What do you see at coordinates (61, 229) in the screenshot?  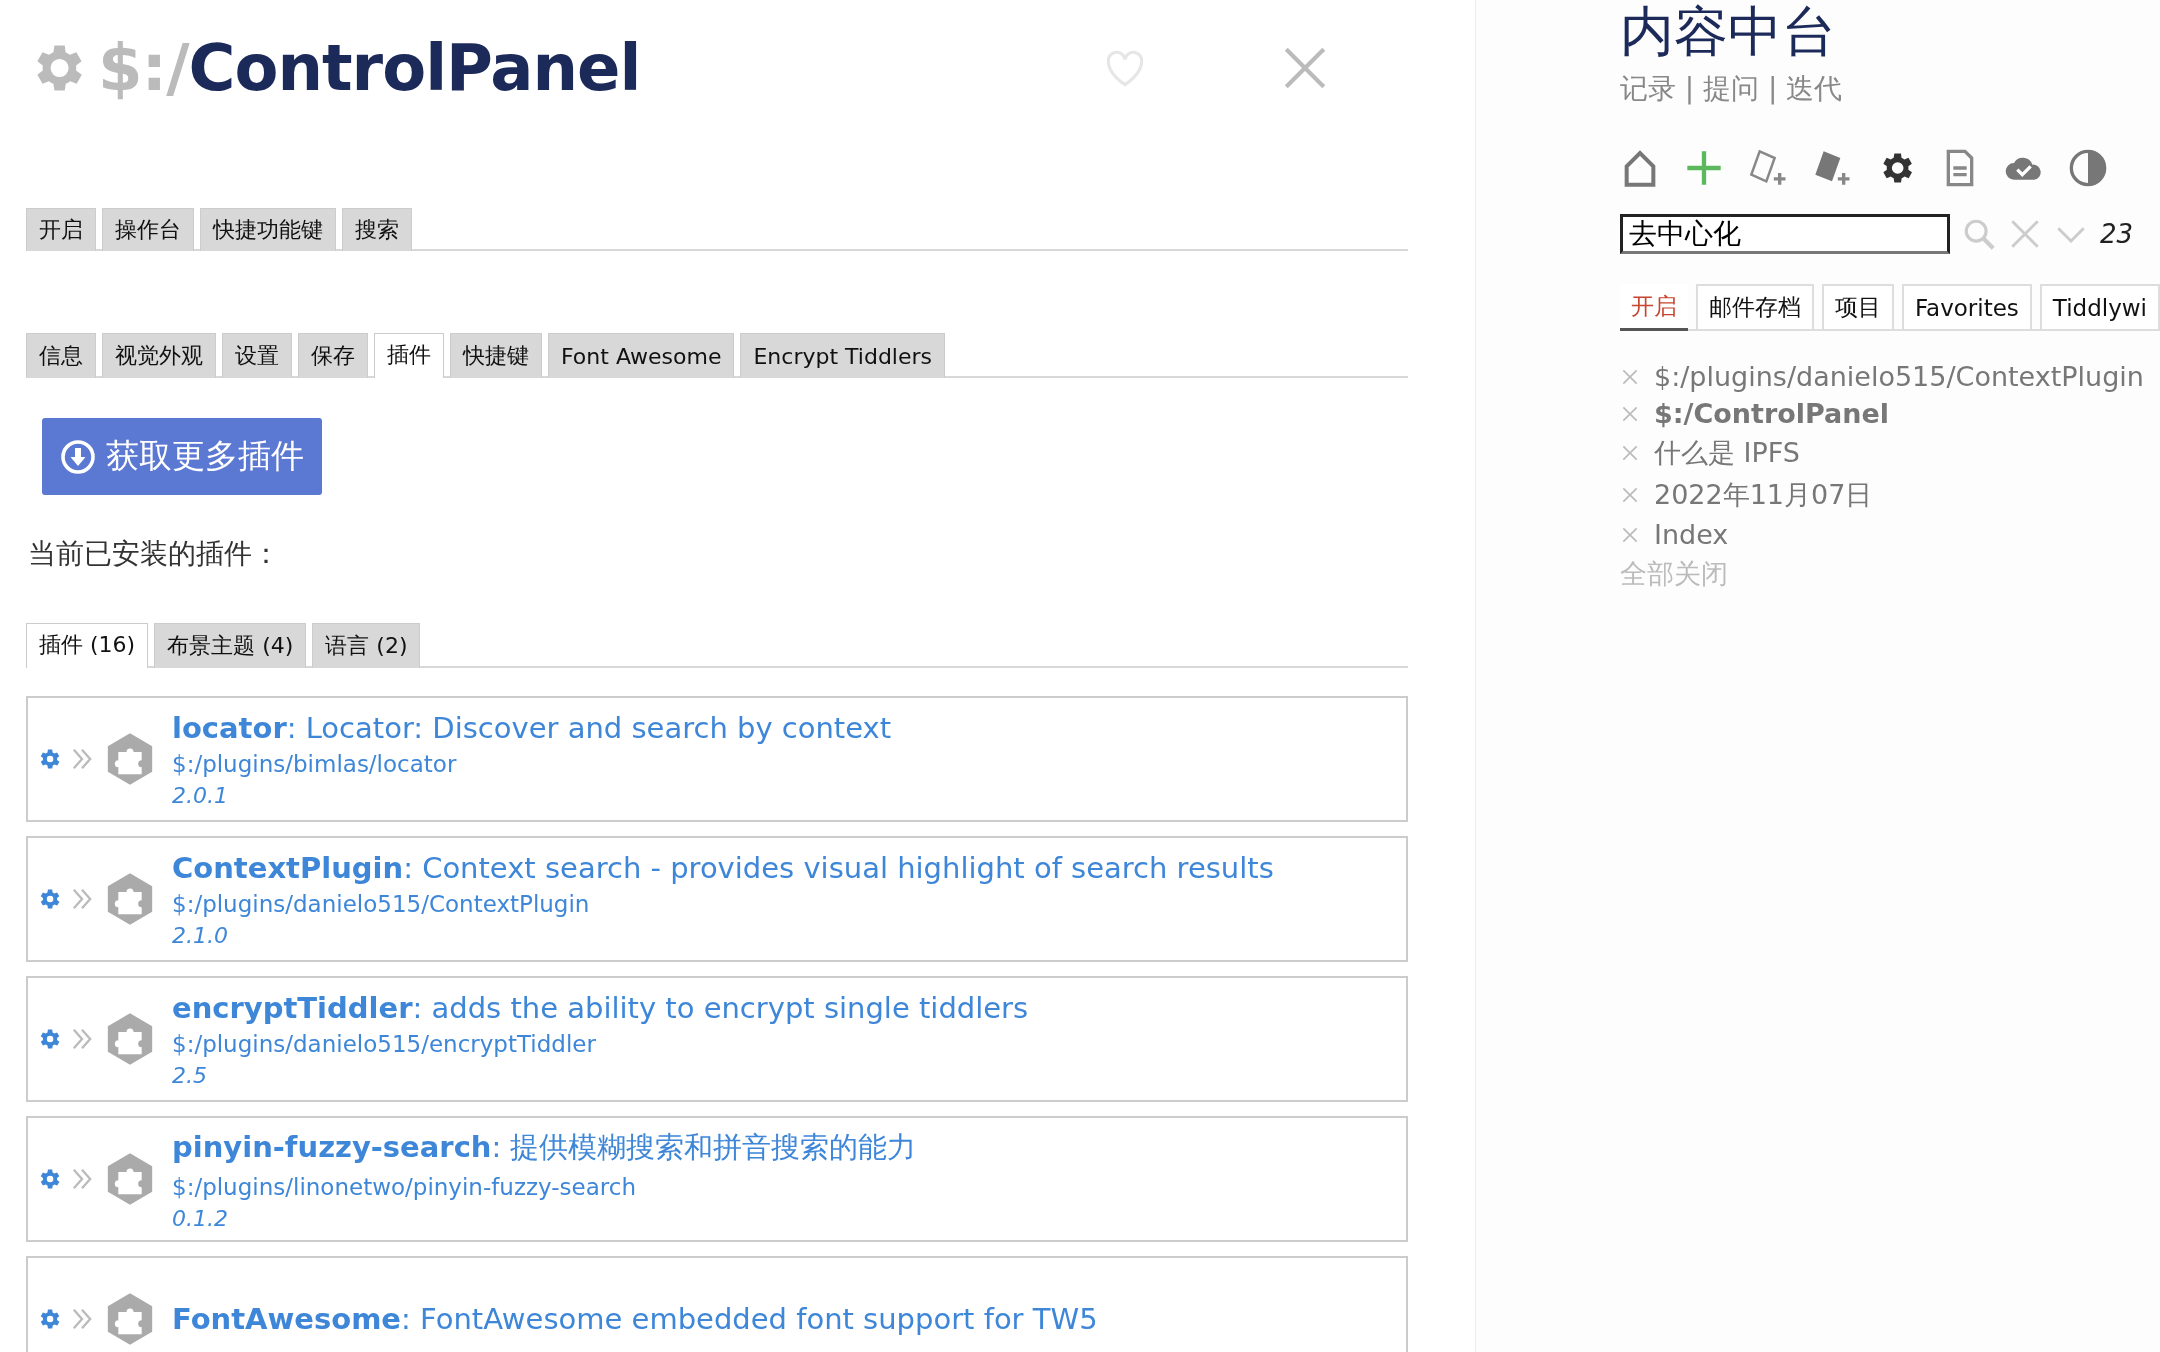 I see `tab: 开启` at bounding box center [61, 229].